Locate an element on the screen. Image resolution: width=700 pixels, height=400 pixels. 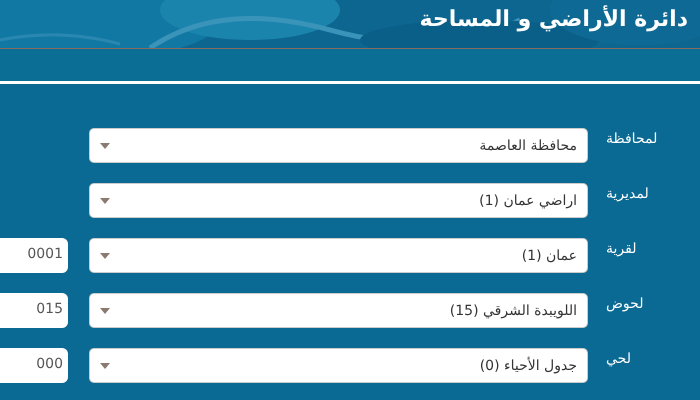
site-title: دائرة الأراضي و المساحة is located at coordinates (554, 19).